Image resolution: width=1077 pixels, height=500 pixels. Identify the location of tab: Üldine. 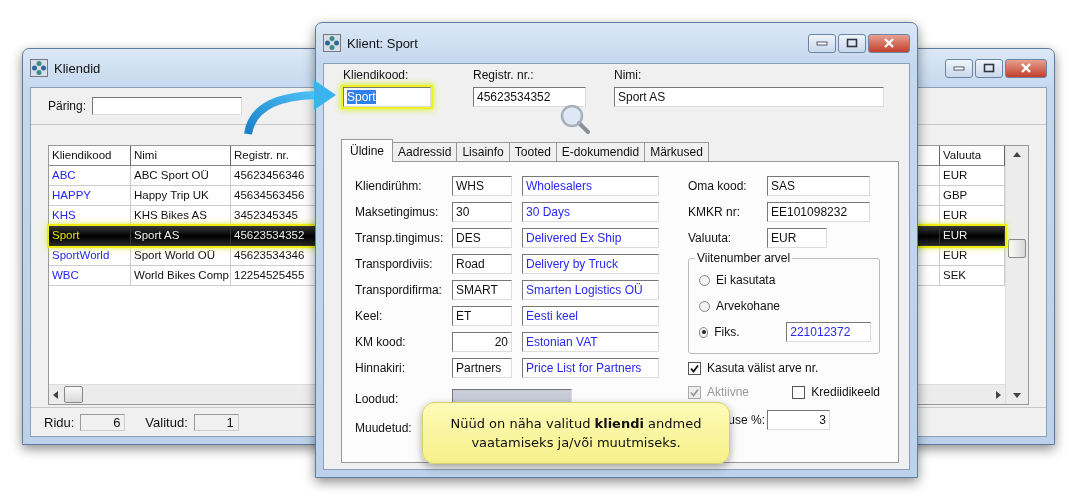
(367, 150).